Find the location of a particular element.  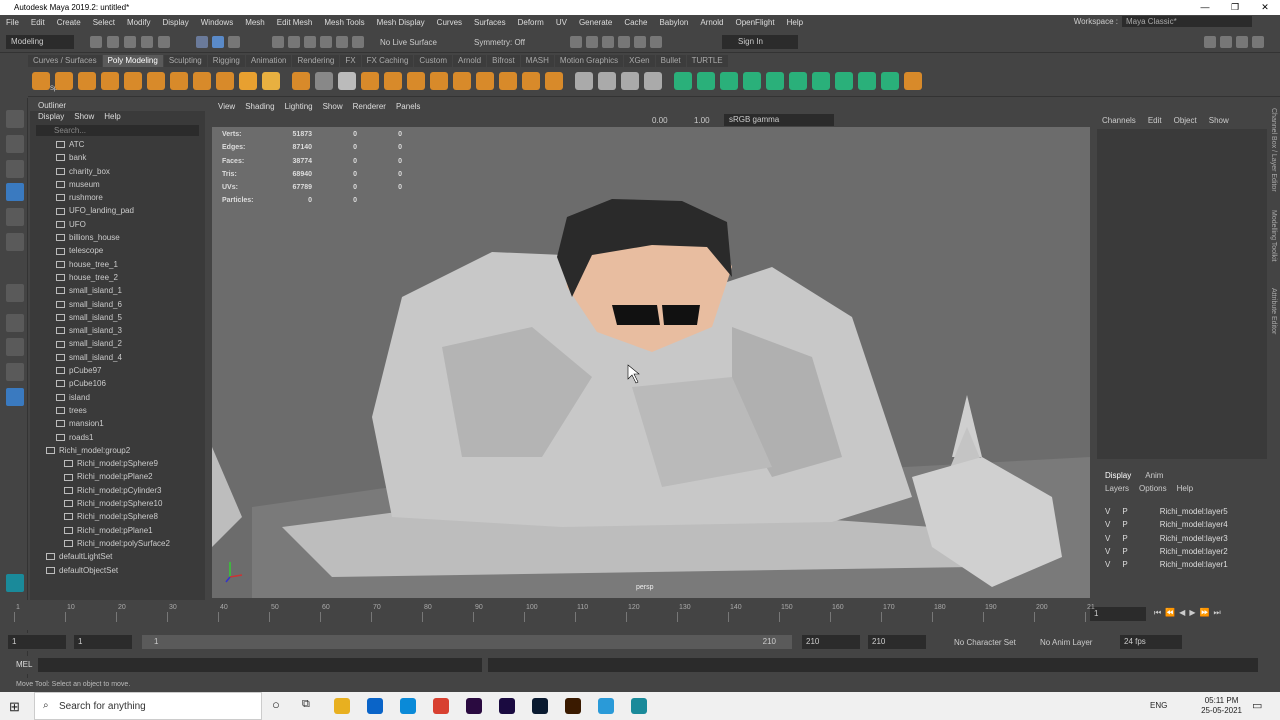

outliner-item: charity_box is located at coordinates (130, 171).